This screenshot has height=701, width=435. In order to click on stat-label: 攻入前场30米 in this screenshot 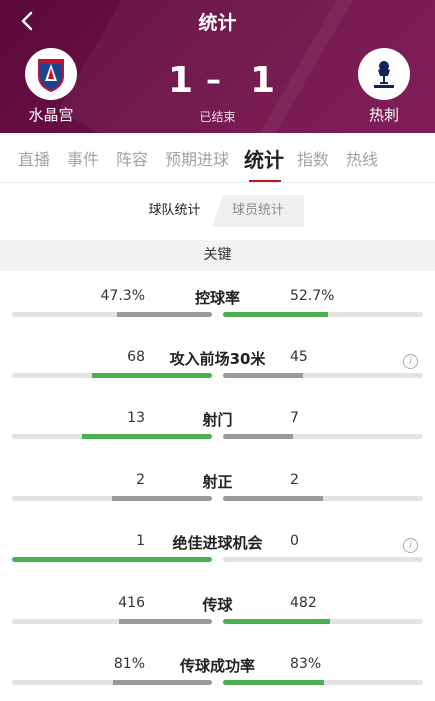, I will do `click(217, 359)`.